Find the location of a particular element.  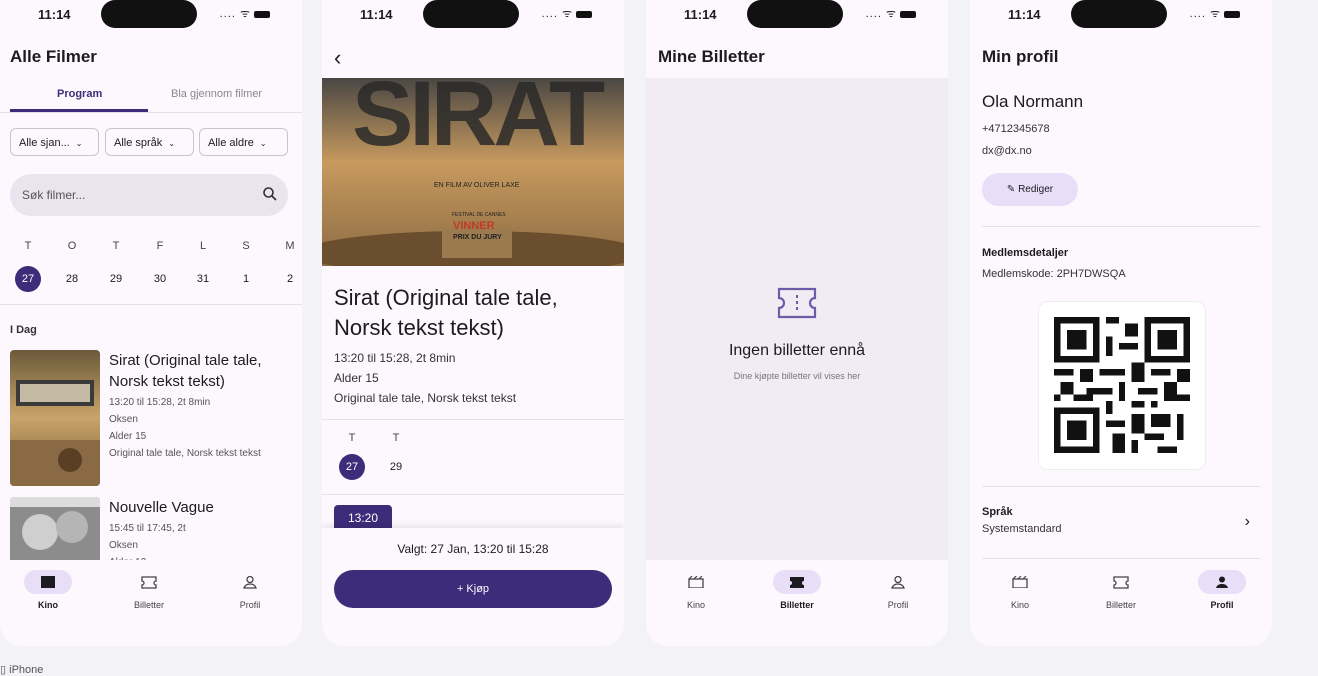

edit-button: ✎ Rediger is located at coordinates (1030, 189).